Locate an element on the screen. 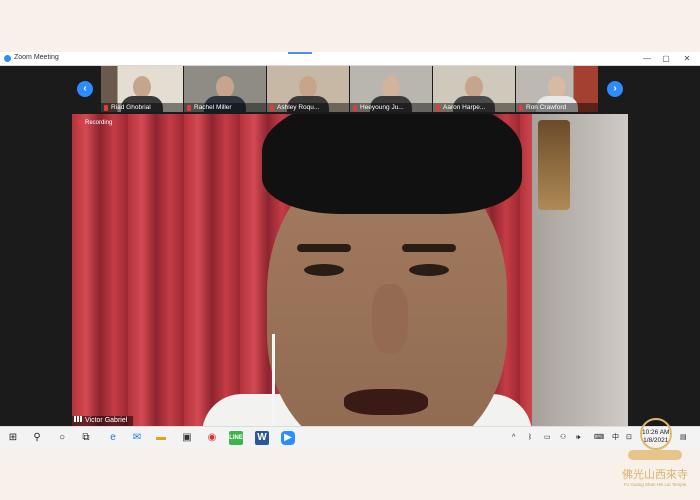 This screenshot has height=500, width=700. keyboard-icon: ⌨ is located at coordinates (599, 438).